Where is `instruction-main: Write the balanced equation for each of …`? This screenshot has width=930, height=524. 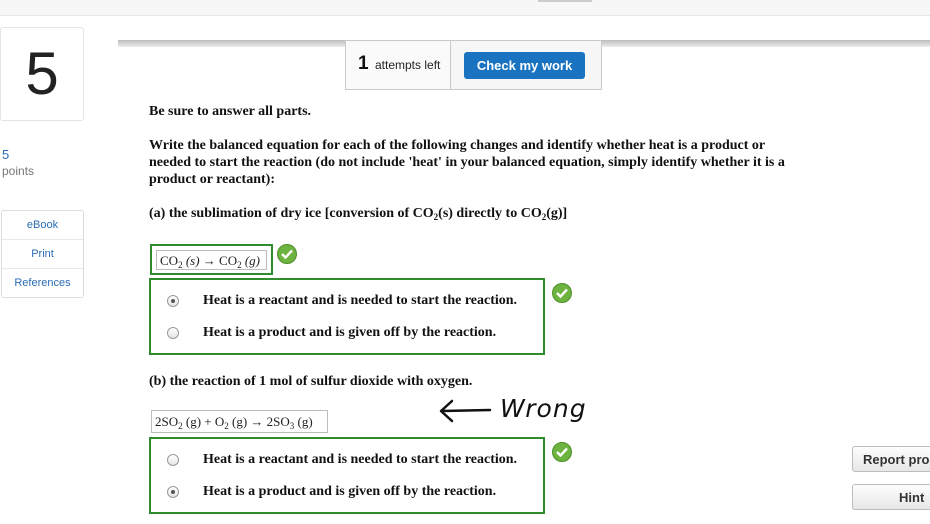
instruction-main: Write the balanced equation for each of … is located at coordinates (467, 162).